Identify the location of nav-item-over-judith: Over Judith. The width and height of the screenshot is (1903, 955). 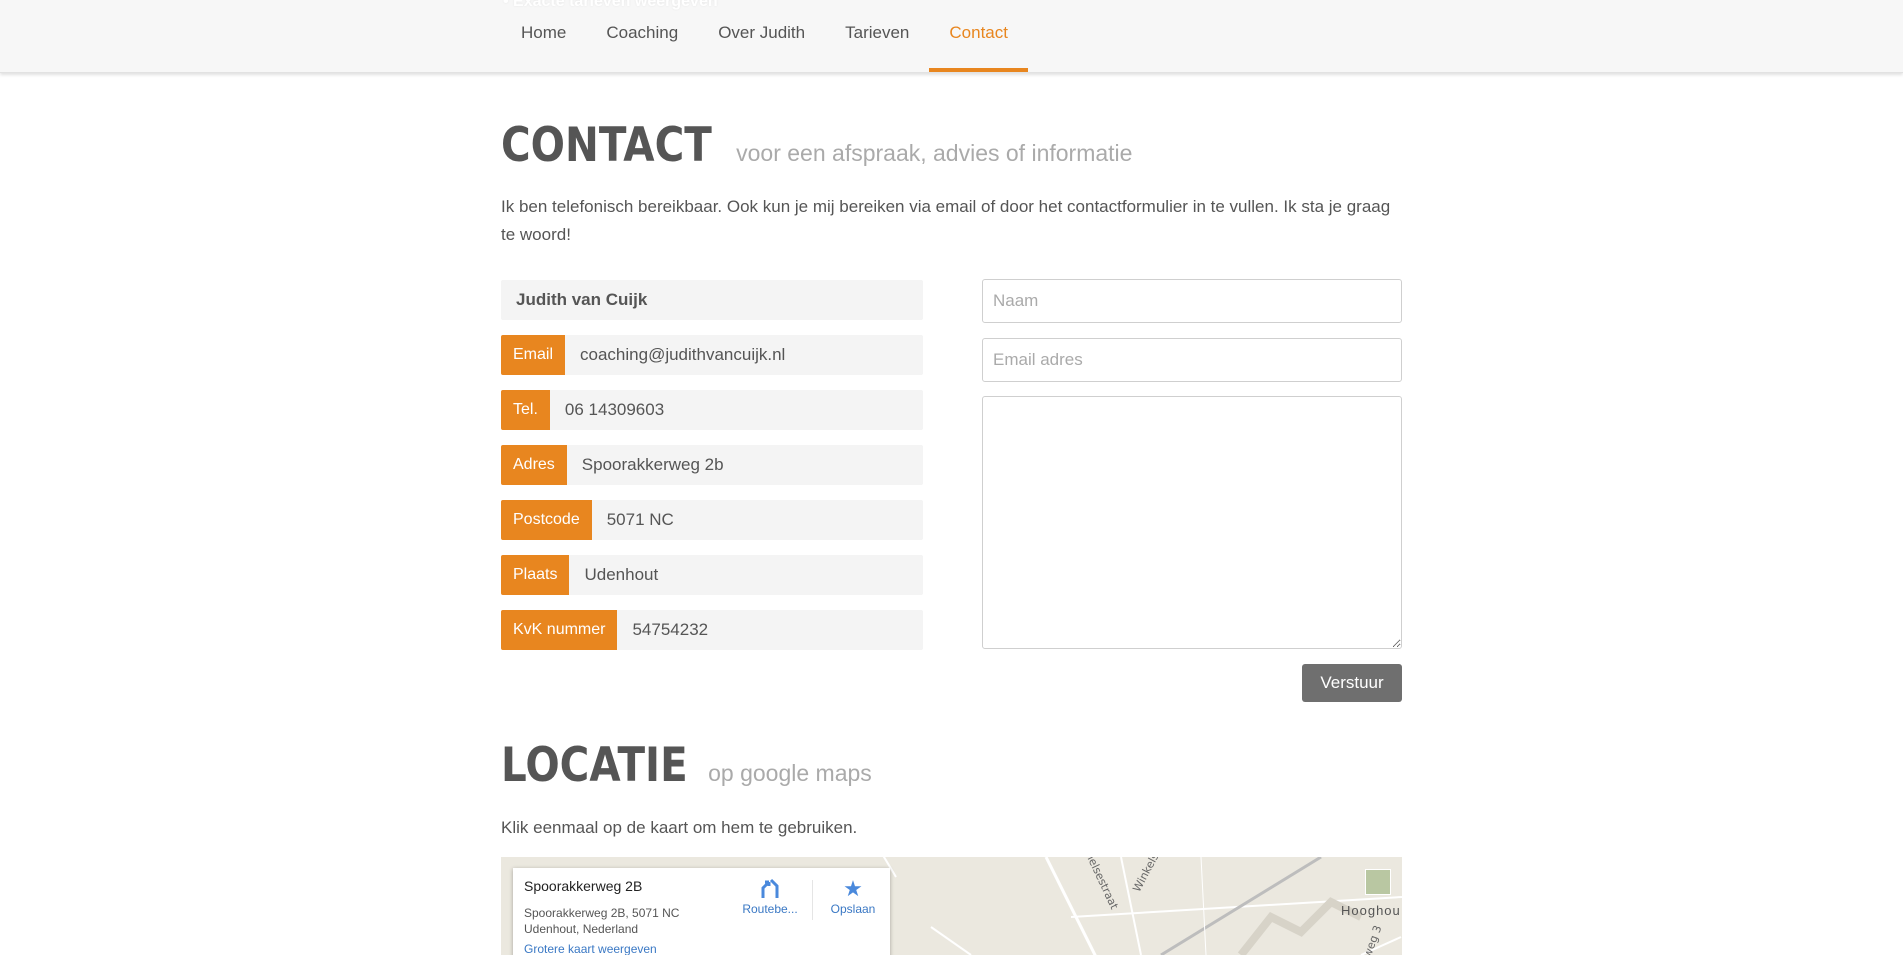
(761, 36).